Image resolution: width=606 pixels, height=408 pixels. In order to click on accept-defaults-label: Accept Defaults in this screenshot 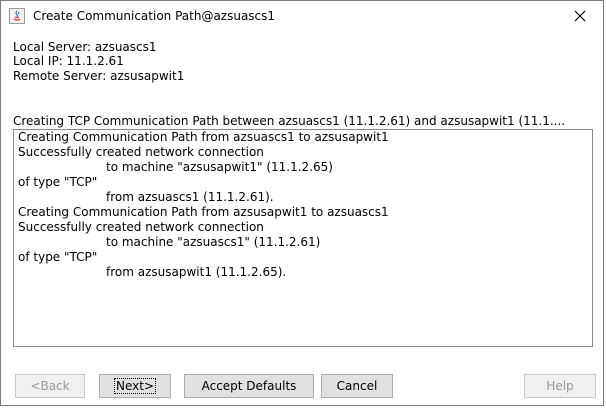, I will do `click(249, 386)`.